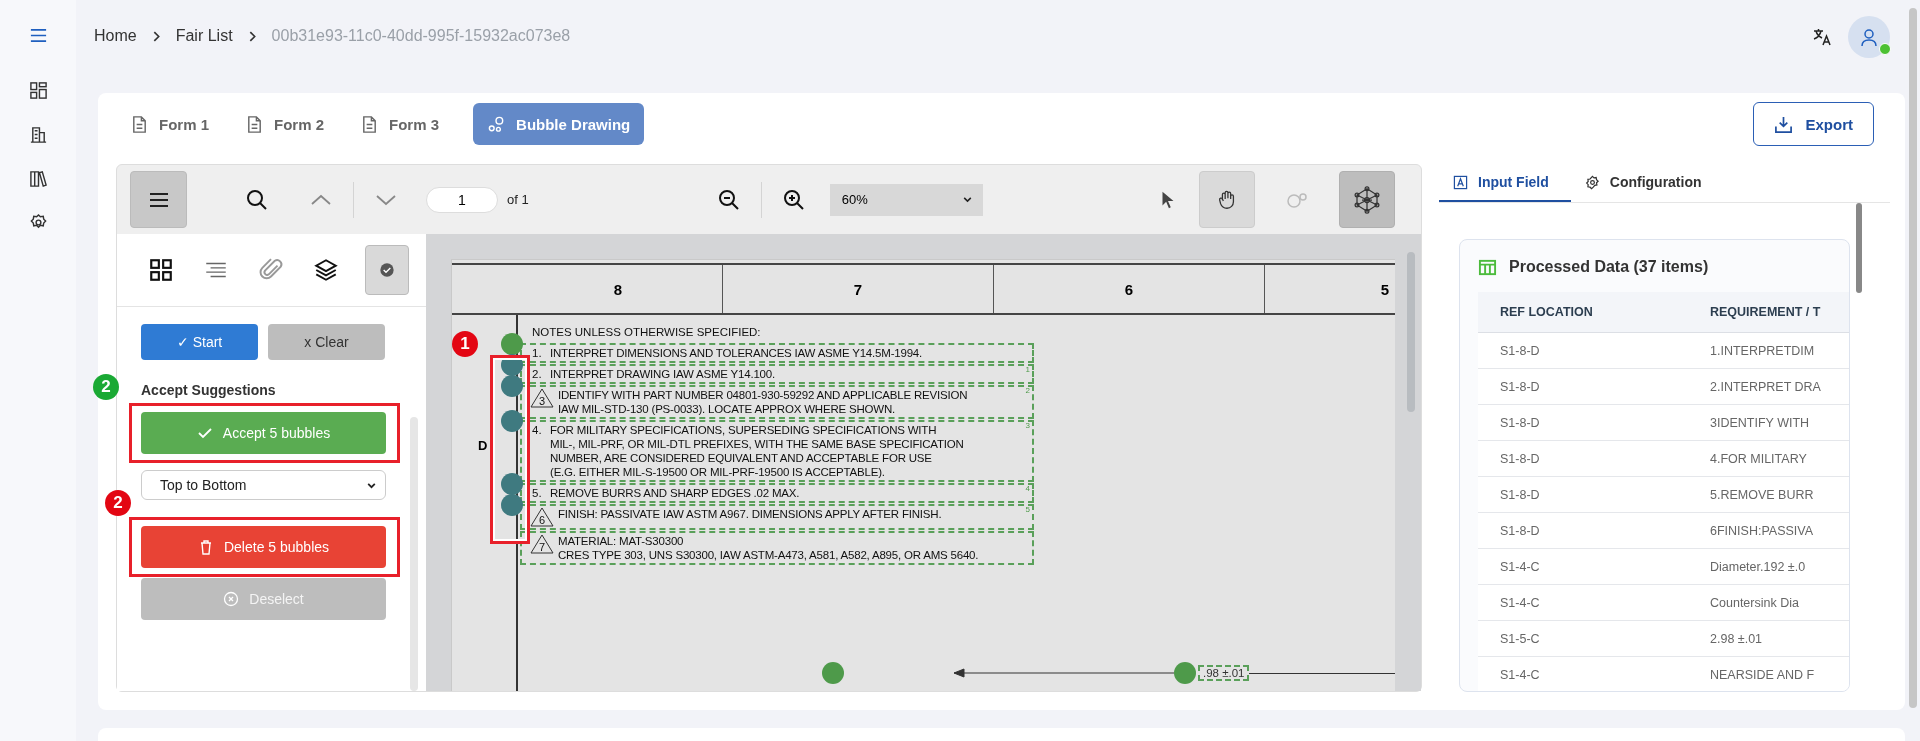  I want to click on card-title: Processed Data (37 items), so click(1609, 267).